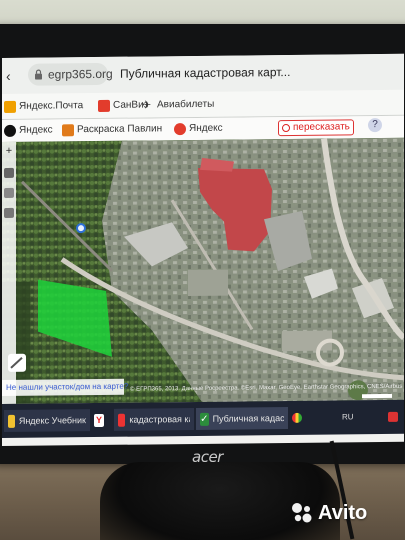  Describe the element at coordinates (81, 228) in the screenshot. I see `location-pin-icon` at that location.